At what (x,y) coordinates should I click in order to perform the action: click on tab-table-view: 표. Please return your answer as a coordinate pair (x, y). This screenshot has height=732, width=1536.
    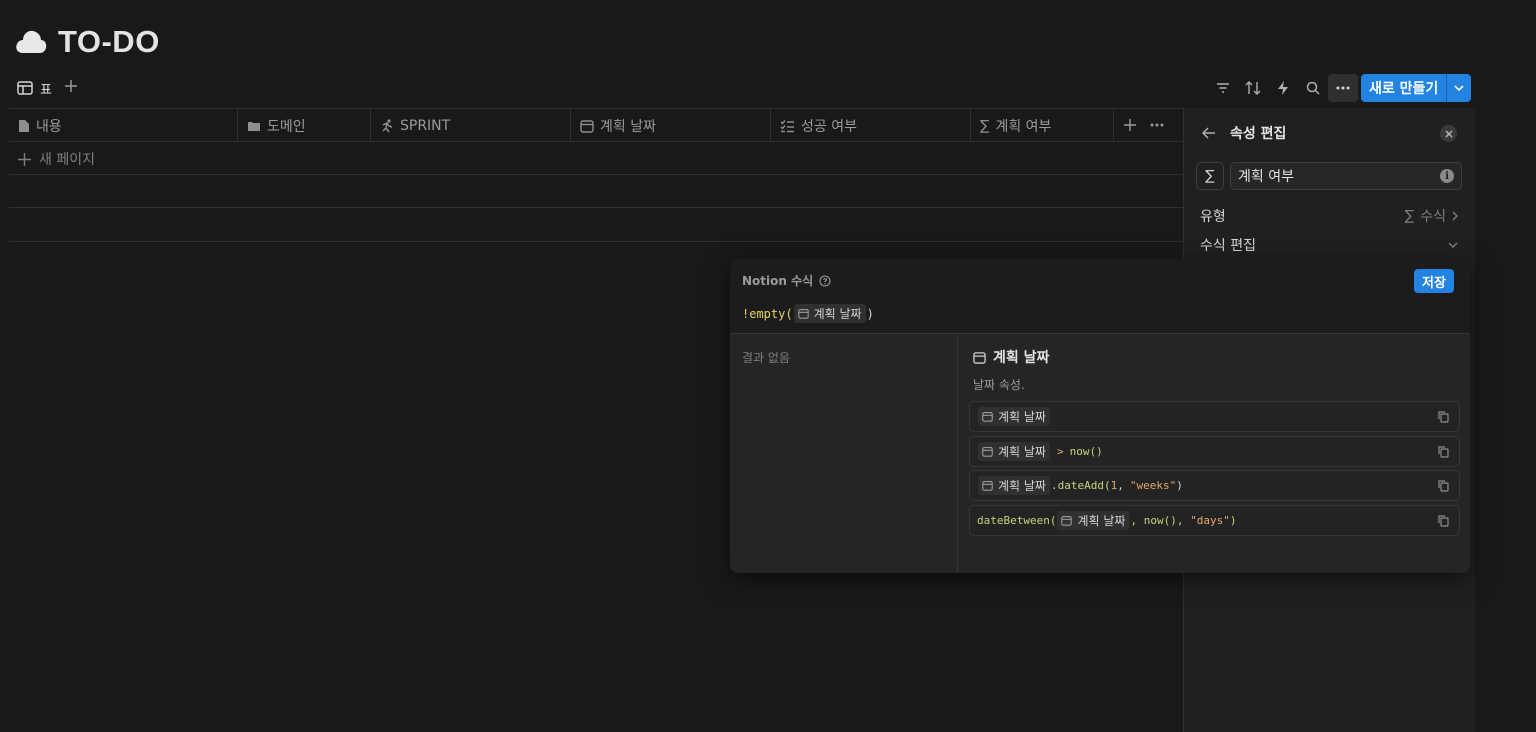
    Looking at the image, I should click on (34, 88).